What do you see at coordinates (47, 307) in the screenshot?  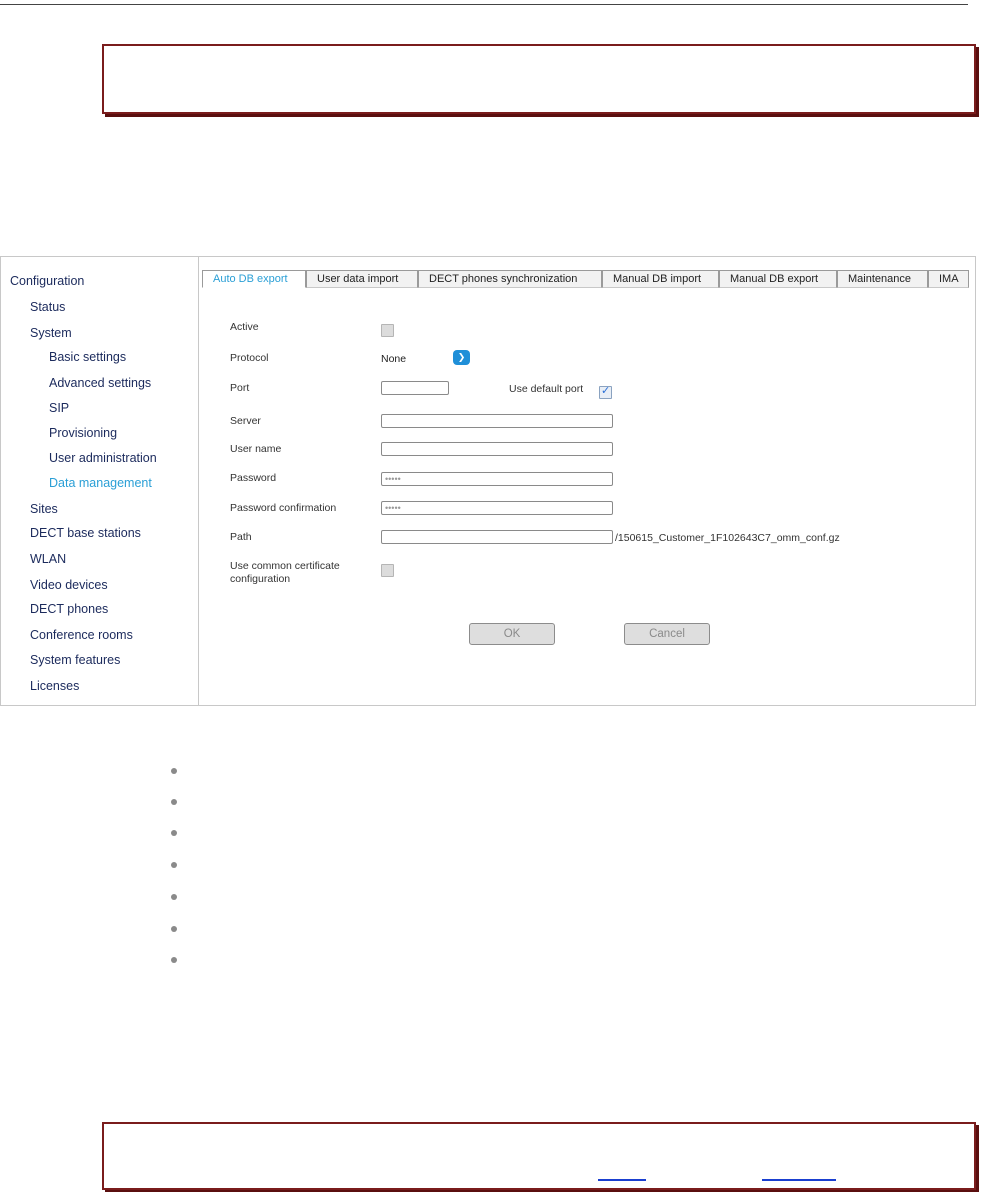 I see `sidebar-item-status: Status` at bounding box center [47, 307].